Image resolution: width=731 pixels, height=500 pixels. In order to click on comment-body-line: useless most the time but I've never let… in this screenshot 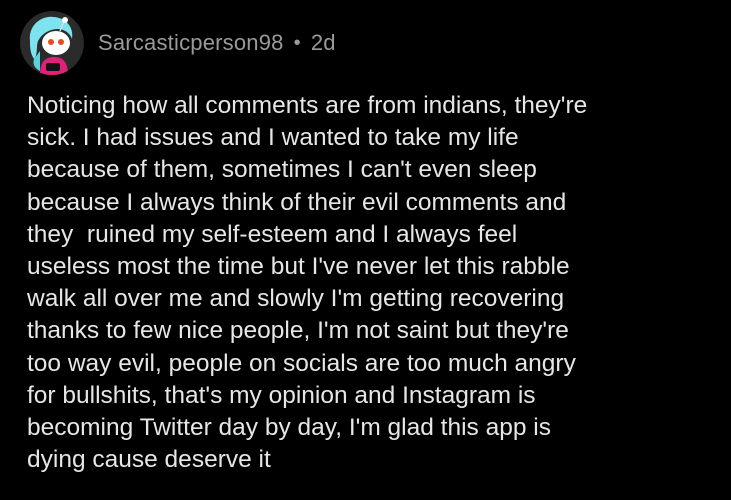, I will do `click(298, 267)`.